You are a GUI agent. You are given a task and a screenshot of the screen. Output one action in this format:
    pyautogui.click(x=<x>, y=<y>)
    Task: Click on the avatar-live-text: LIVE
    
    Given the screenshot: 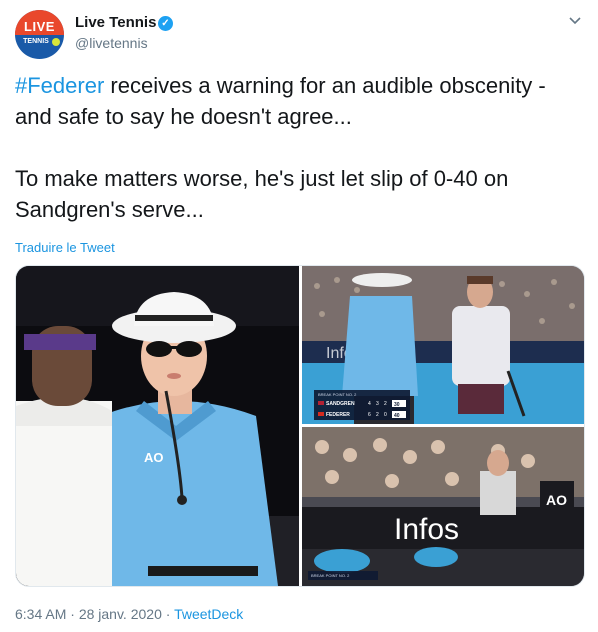 What is the action you would take?
    pyautogui.click(x=39, y=26)
    